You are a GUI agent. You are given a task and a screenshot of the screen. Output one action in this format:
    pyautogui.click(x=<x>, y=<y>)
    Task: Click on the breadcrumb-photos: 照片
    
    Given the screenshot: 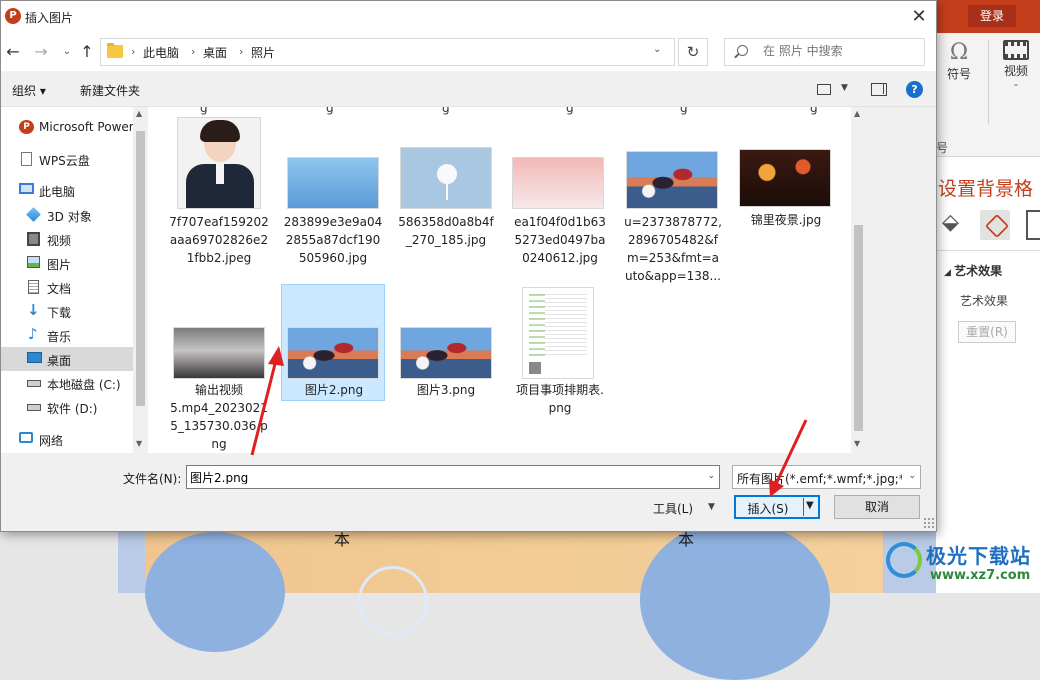 What is the action you would take?
    pyautogui.click(x=263, y=52)
    